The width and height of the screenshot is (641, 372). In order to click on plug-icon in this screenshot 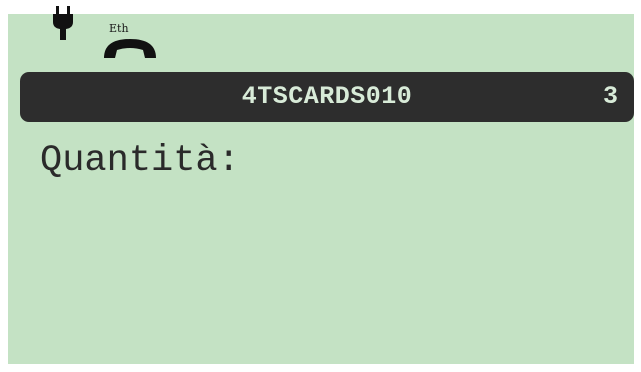, I will do `click(63, 23)`.